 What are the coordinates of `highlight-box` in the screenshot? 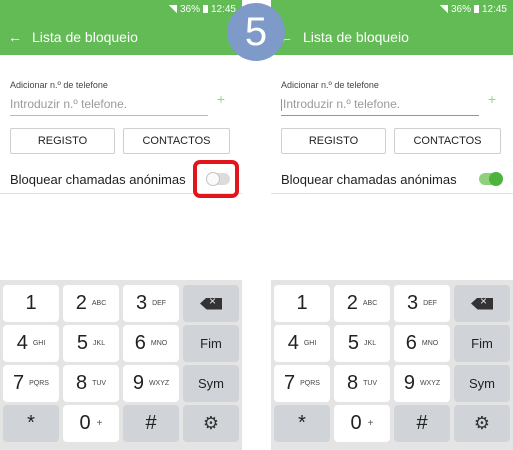 It's located at (216, 179).